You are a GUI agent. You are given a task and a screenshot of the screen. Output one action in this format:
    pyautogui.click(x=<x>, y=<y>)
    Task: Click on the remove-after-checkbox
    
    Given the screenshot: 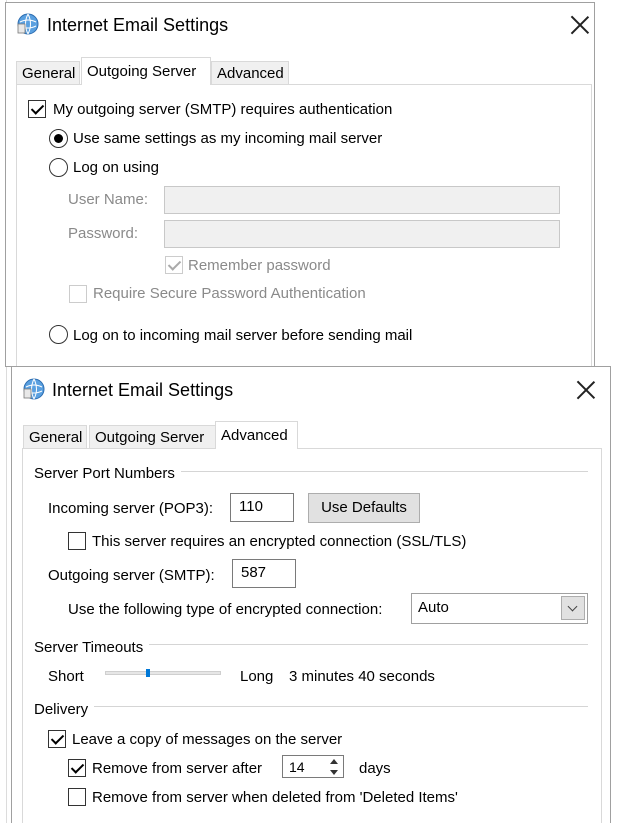 What is the action you would take?
    pyautogui.click(x=77, y=768)
    